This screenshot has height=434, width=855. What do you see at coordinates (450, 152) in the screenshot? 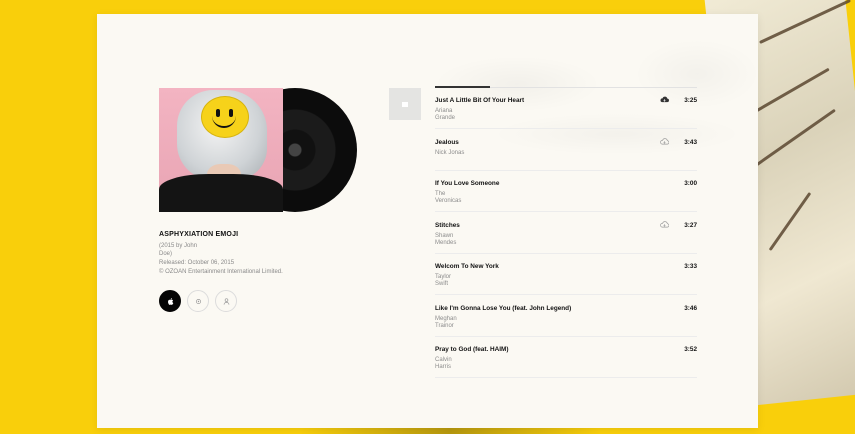
I see `track-artist: Nick Jonas` at bounding box center [450, 152].